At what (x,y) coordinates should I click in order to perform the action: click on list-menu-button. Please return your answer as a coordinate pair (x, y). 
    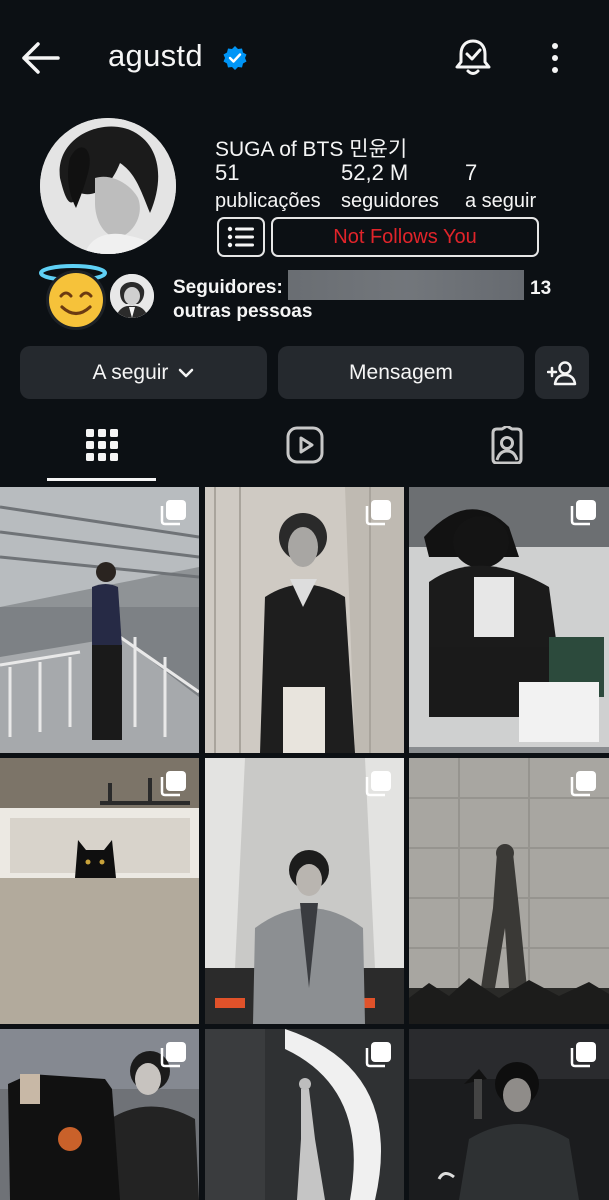
    Looking at the image, I should click on (241, 237).